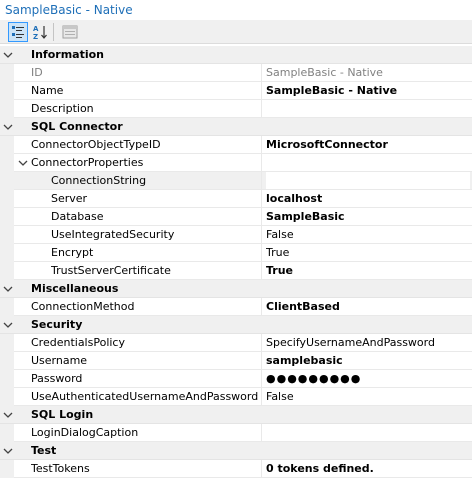  What do you see at coordinates (75, 288) in the screenshot?
I see `category-label: Miscellaneous` at bounding box center [75, 288].